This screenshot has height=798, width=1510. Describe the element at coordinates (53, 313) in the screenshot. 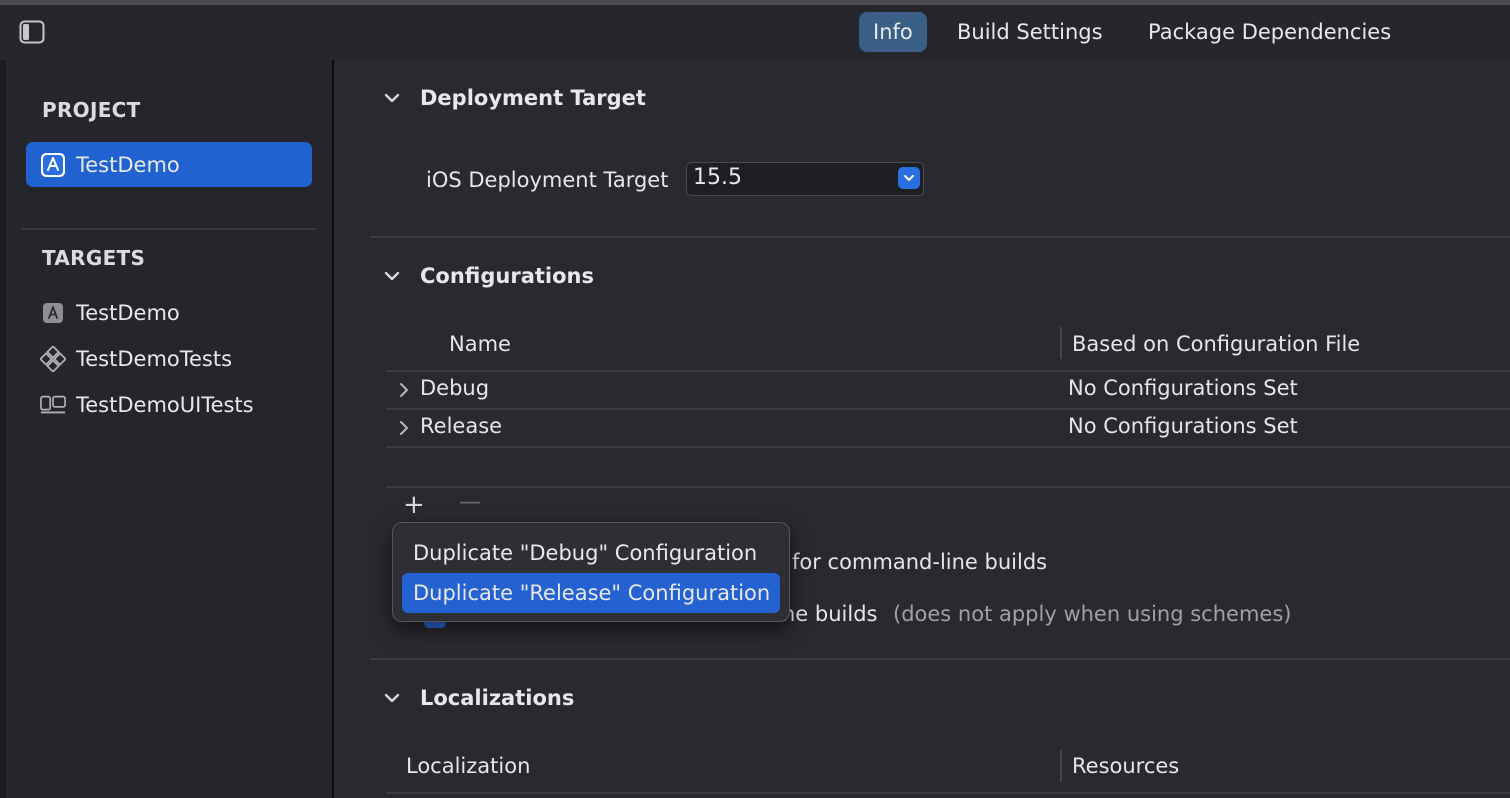

I see `app-target-icon` at that location.